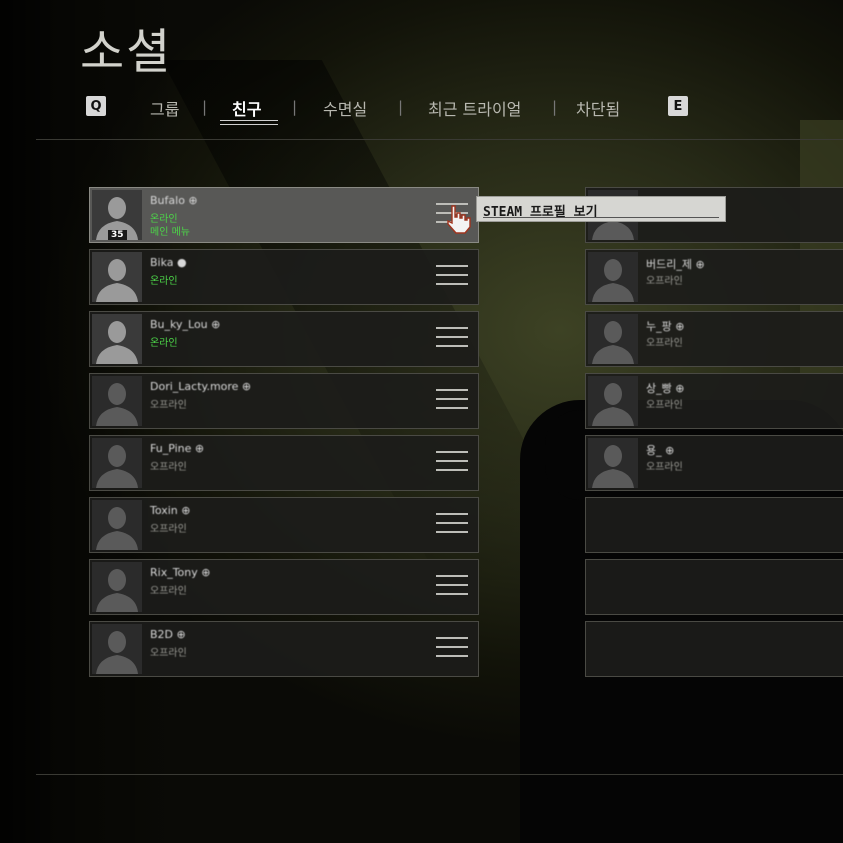 This screenshot has height=843, width=843. Describe the element at coordinates (598, 108) in the screenshot. I see `tab-blocked: 차단됨` at that location.